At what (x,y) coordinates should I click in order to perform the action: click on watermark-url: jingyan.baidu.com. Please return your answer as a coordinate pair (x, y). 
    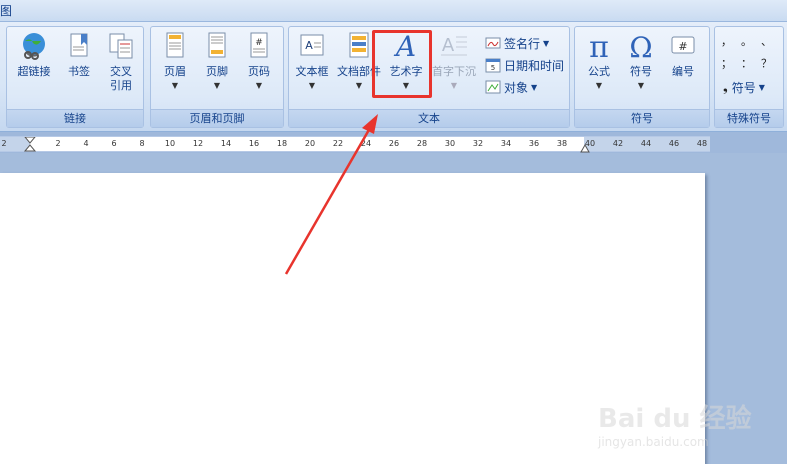
    Looking at the image, I should click on (653, 442).